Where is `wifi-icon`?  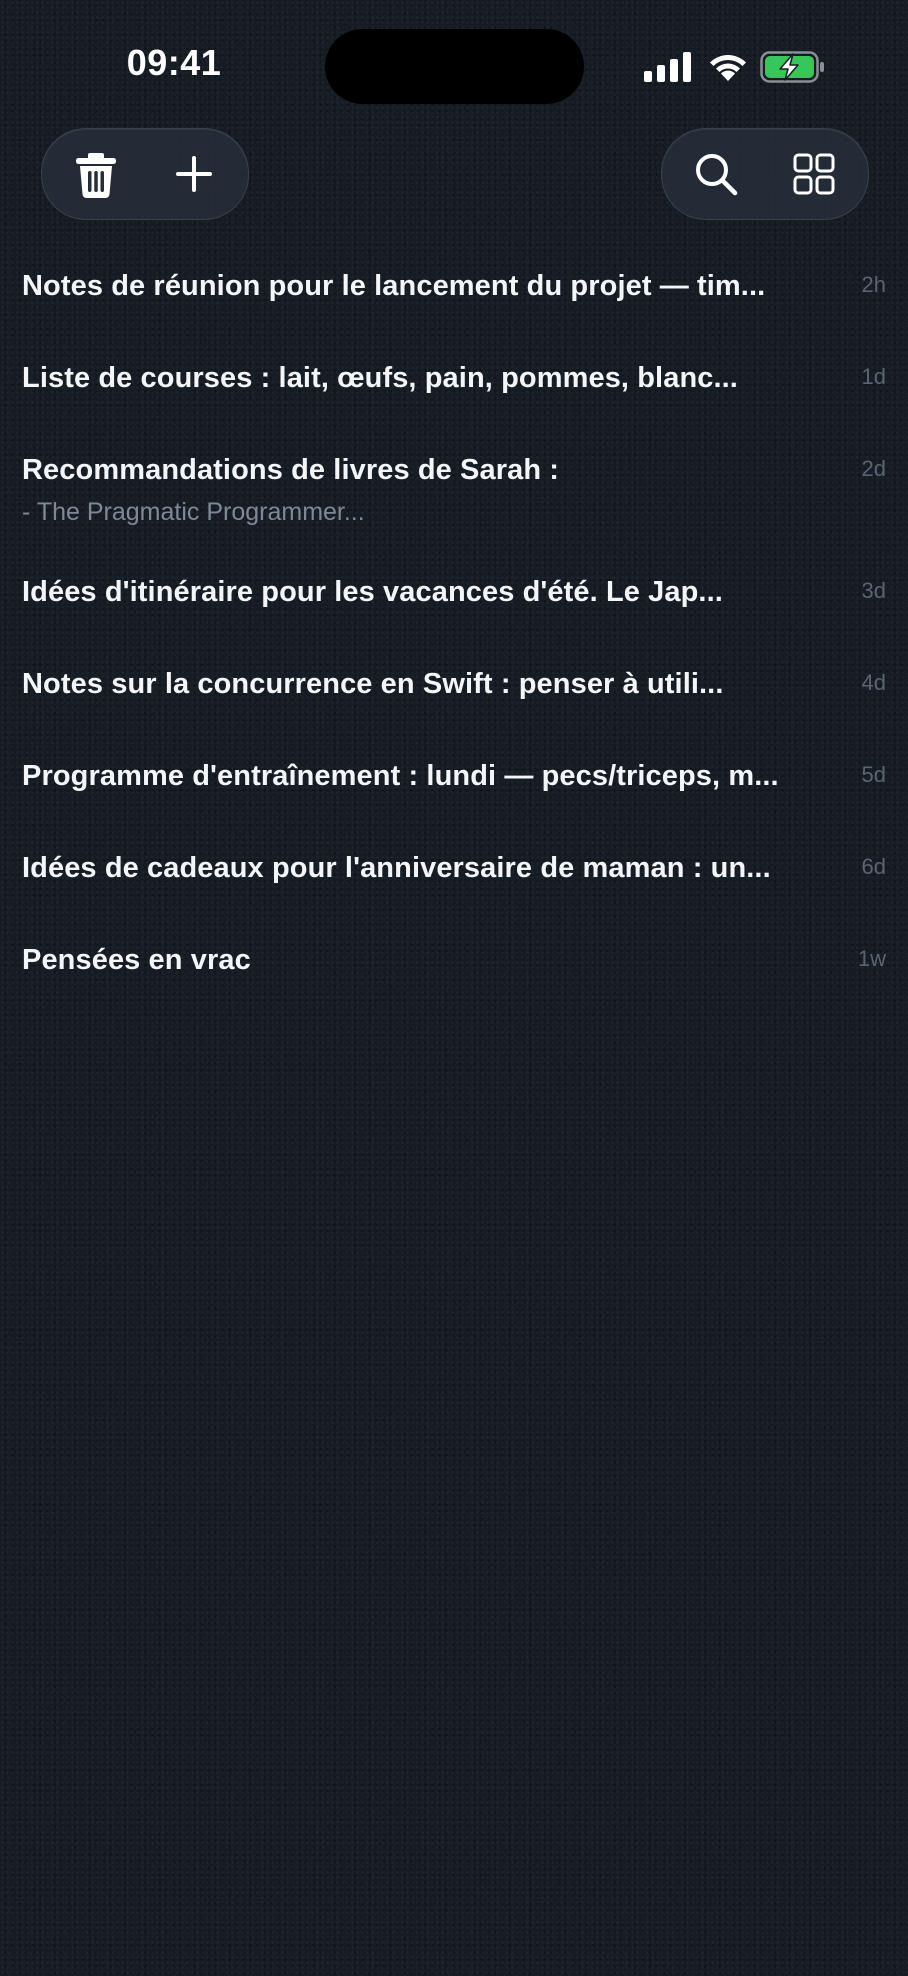
wifi-icon is located at coordinates (728, 68).